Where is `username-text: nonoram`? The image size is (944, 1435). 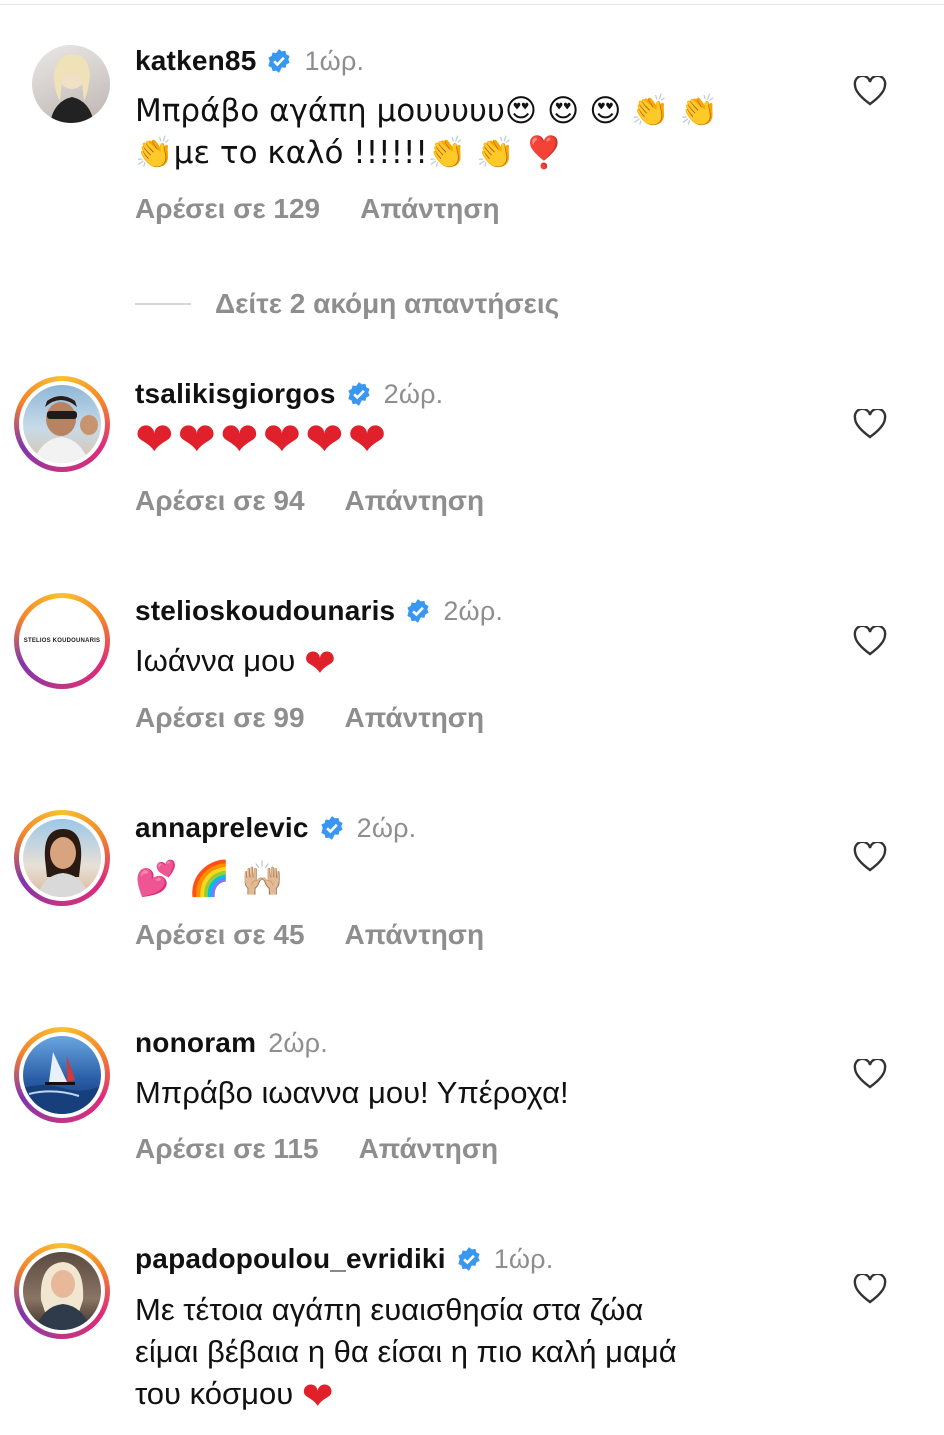
username-text: nonoram is located at coordinates (195, 1043).